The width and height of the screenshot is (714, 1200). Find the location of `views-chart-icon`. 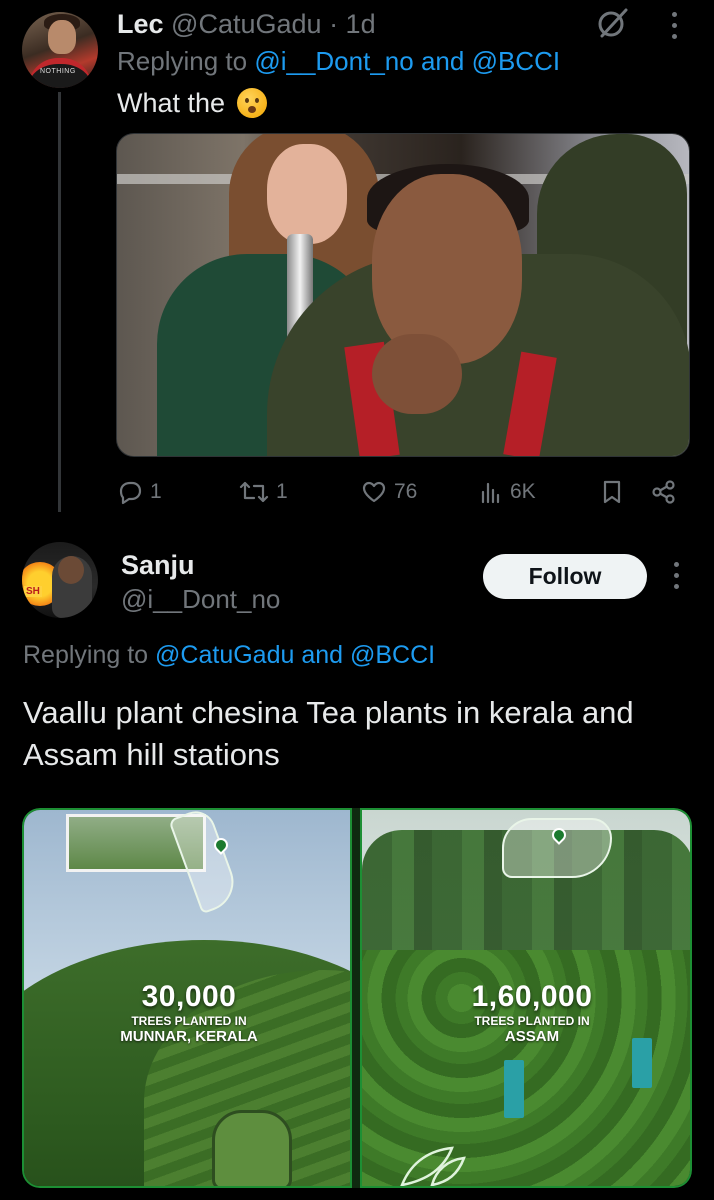

views-chart-icon is located at coordinates (490, 493).